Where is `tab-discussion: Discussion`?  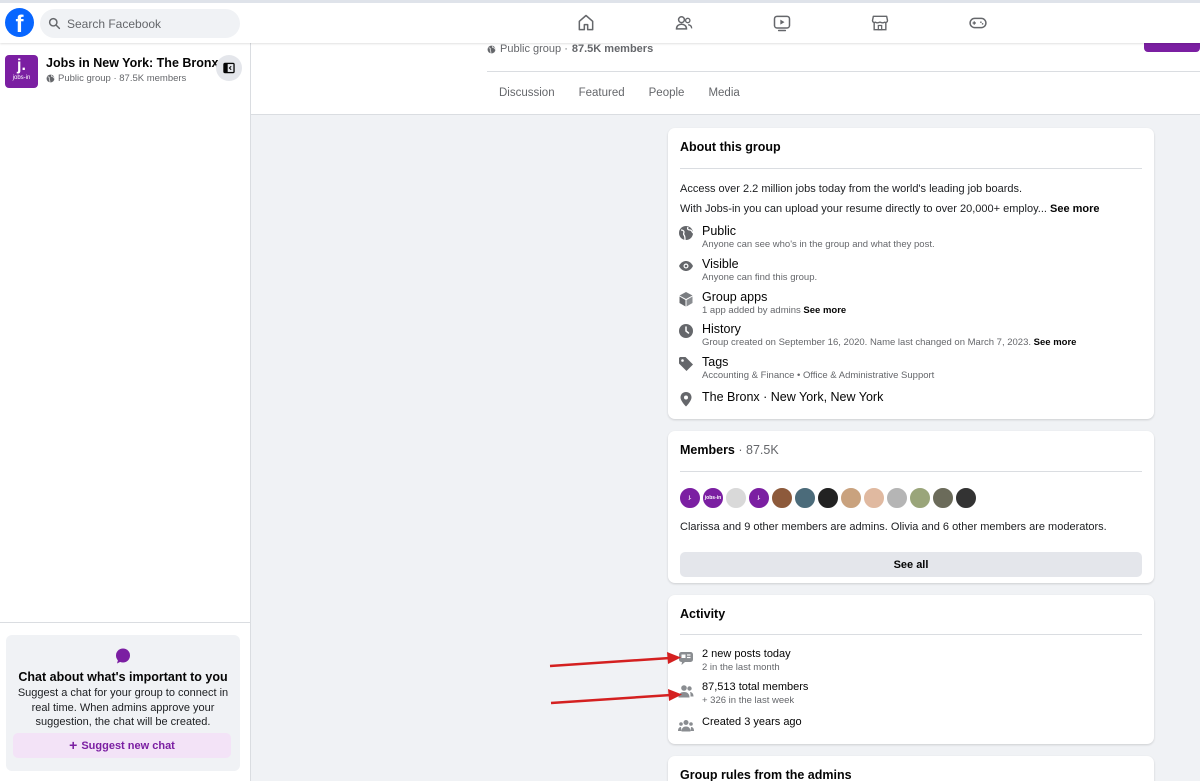 tab-discussion: Discussion is located at coordinates (527, 93).